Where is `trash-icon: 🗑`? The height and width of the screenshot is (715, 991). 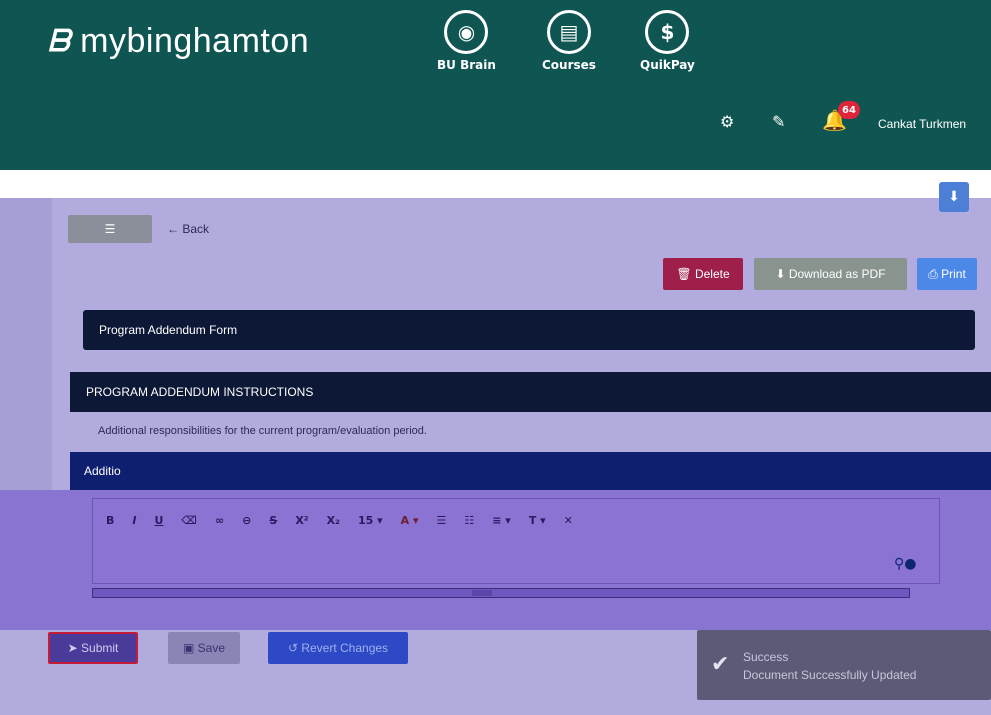
trash-icon: 🗑 is located at coordinates (685, 274).